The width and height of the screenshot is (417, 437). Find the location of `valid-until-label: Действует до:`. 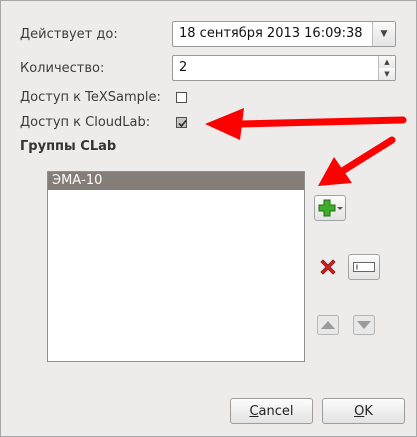

valid-until-label: Действует до: is located at coordinates (69, 34).